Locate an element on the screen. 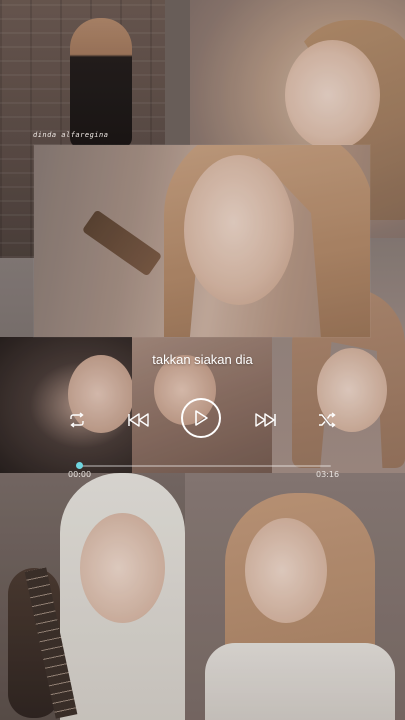  shuffle-button is located at coordinates (327, 420).